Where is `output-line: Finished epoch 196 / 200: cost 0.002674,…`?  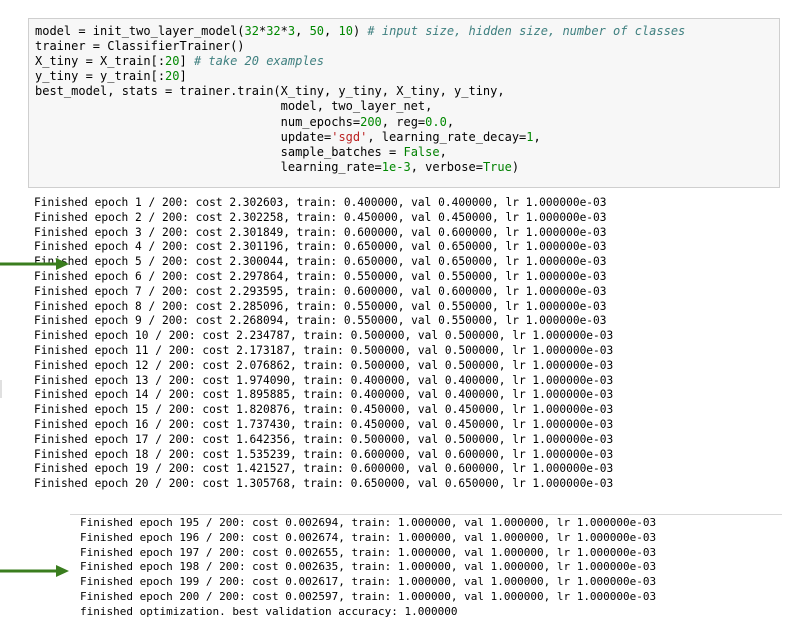 output-line: Finished epoch 196 / 200: cost 0.002674,… is located at coordinates (368, 537).